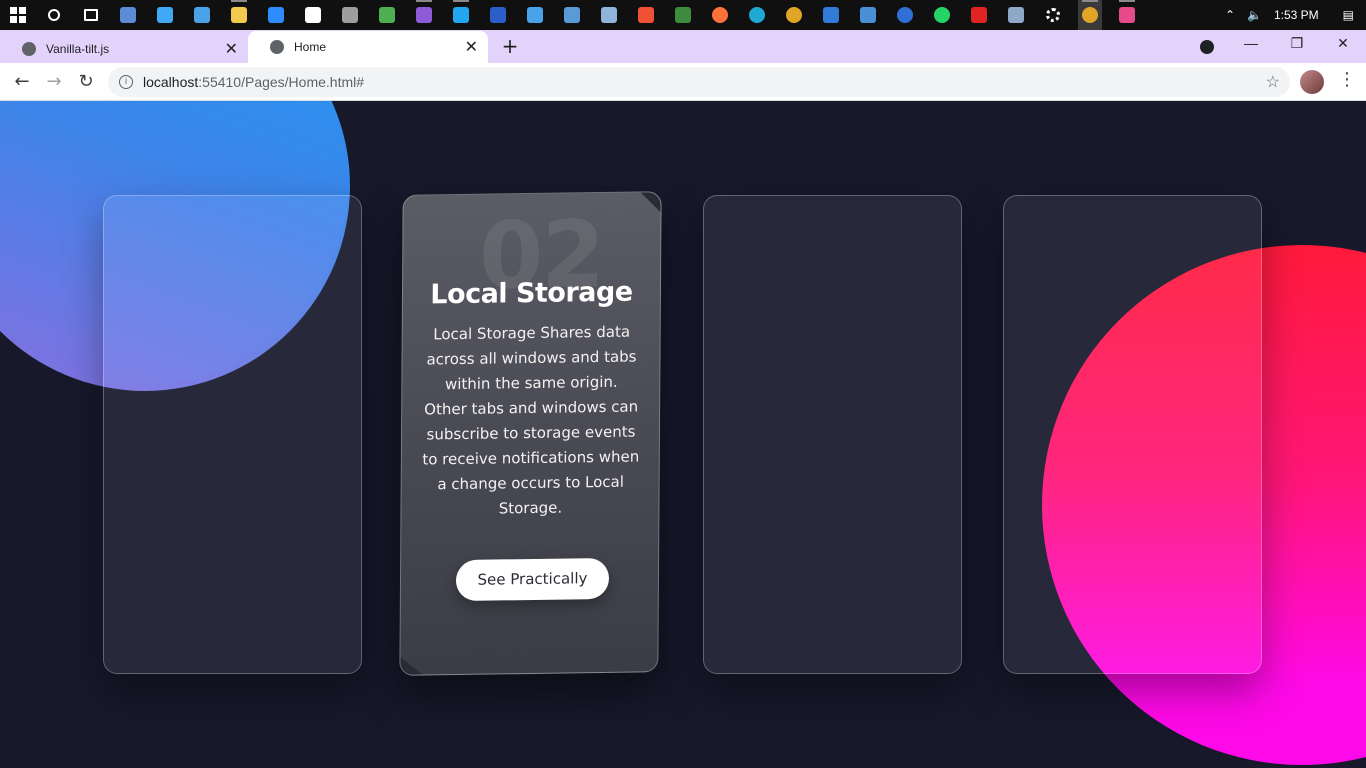  What do you see at coordinates (757, 15) in the screenshot?
I see `edge-icon` at bounding box center [757, 15].